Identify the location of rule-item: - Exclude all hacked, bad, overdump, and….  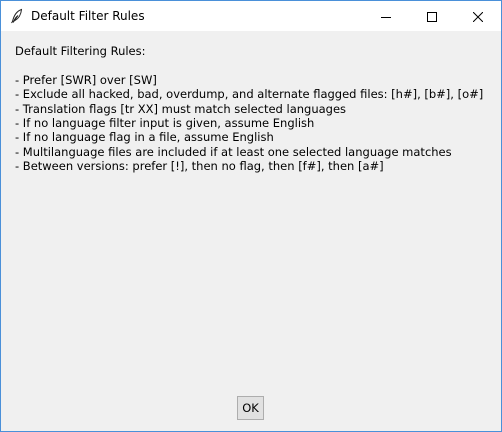
(249, 94).